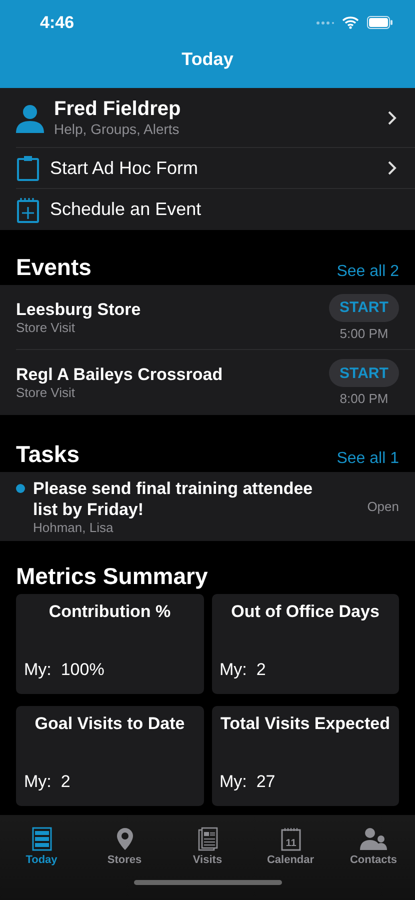 The width and height of the screenshot is (415, 900). What do you see at coordinates (125, 839) in the screenshot?
I see `map-pin-icon` at bounding box center [125, 839].